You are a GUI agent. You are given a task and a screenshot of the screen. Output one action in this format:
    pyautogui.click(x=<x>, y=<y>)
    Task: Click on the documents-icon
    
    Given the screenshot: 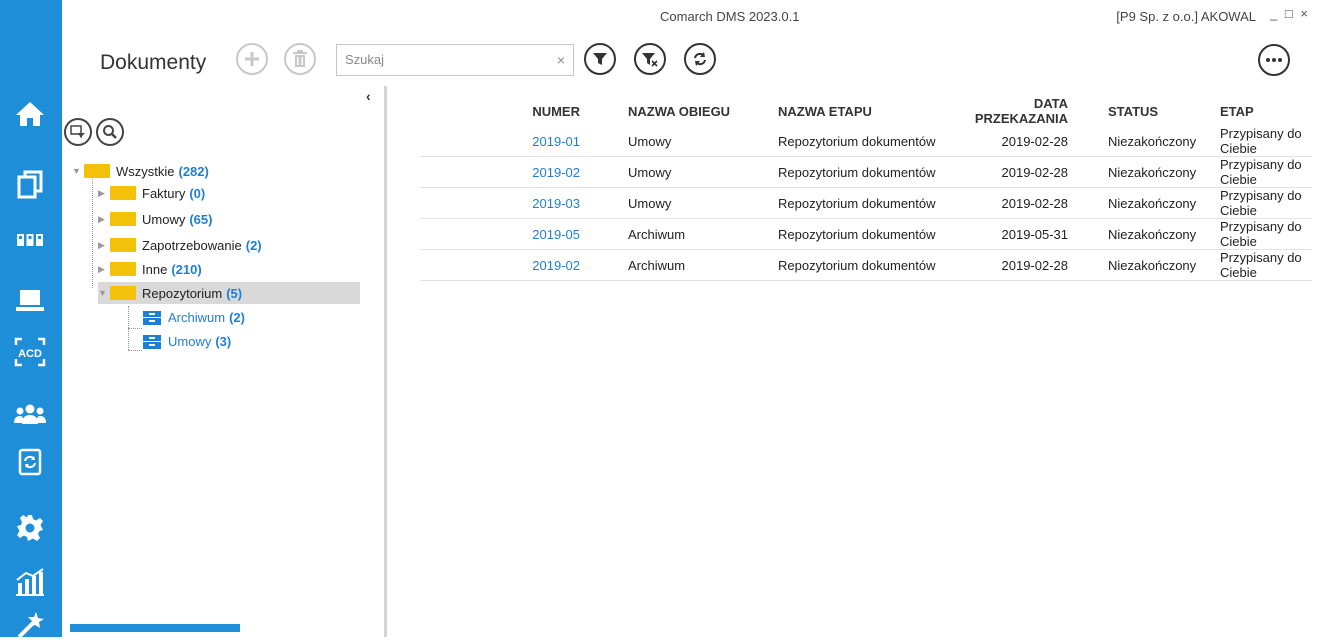 What is the action you would take?
    pyautogui.click(x=30, y=184)
    